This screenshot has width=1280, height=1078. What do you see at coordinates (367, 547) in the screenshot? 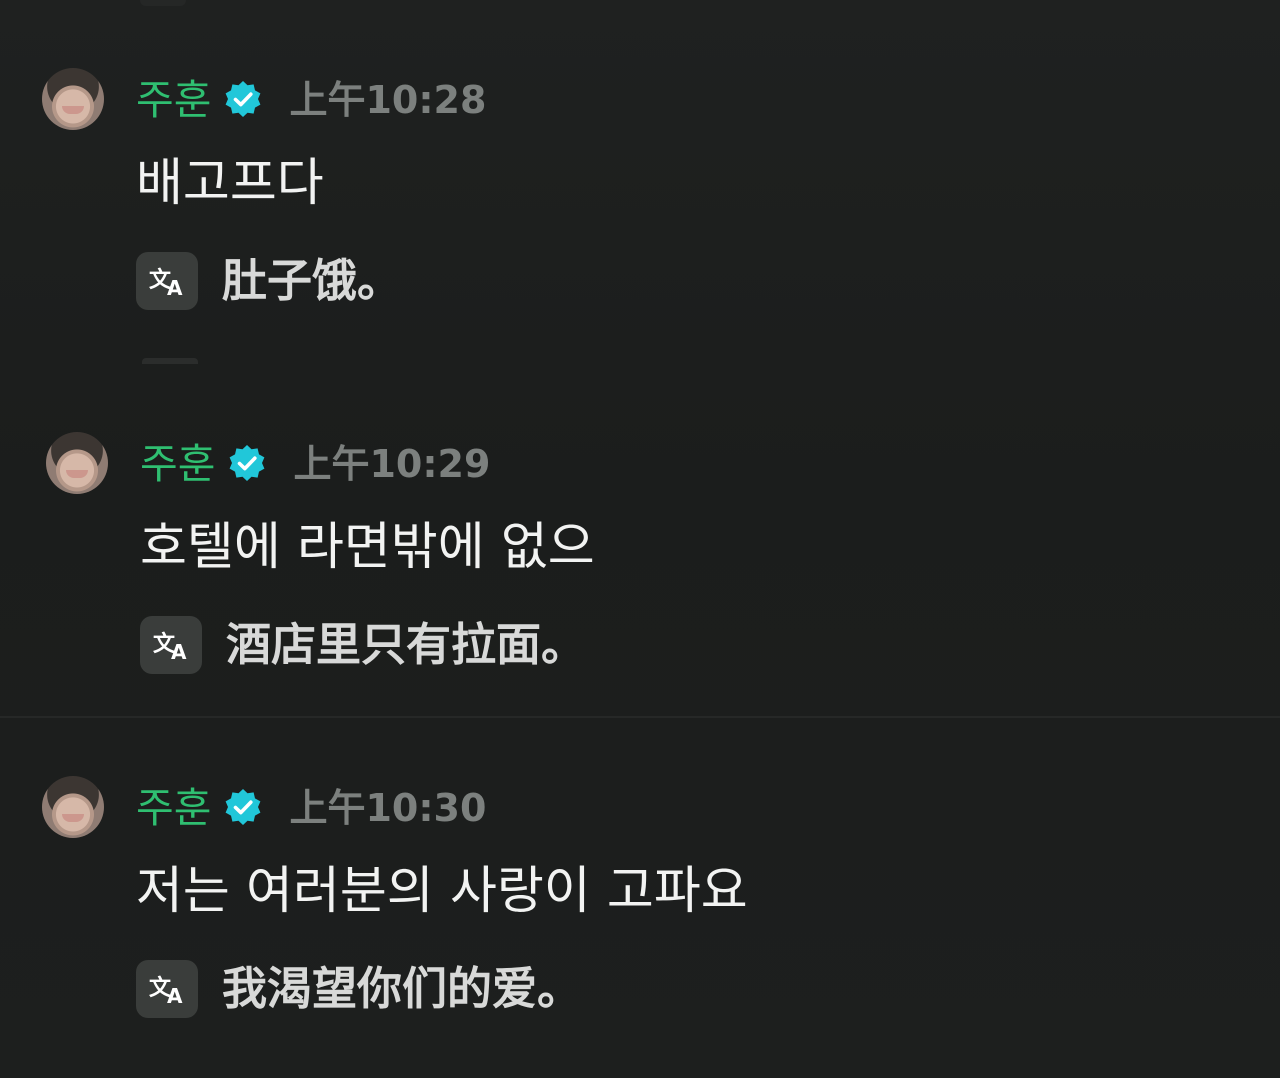
I see `message-text: 호텔에 라면밖에 없으` at bounding box center [367, 547].